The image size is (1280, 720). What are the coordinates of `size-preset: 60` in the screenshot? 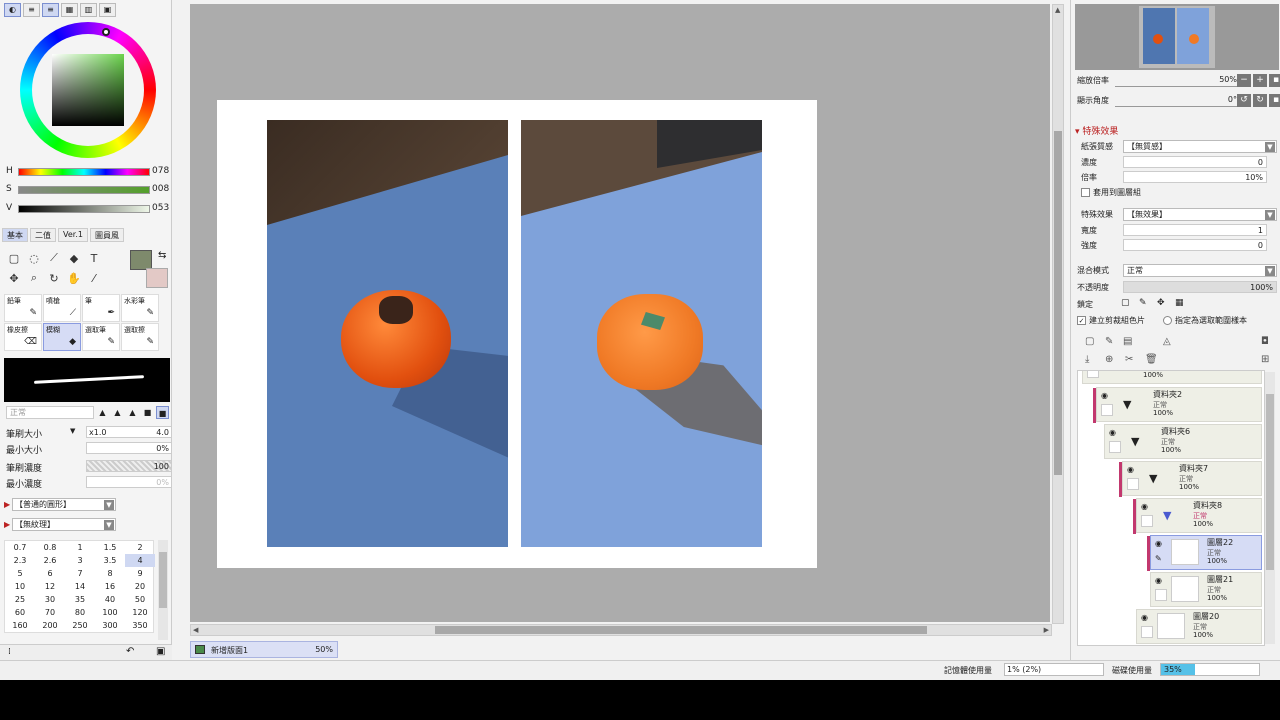 It's located at (20, 612).